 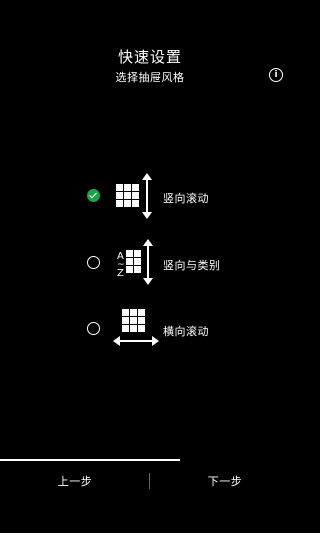 What do you see at coordinates (75, 482) in the screenshot?
I see `previous-step-button: 上一步` at bounding box center [75, 482].